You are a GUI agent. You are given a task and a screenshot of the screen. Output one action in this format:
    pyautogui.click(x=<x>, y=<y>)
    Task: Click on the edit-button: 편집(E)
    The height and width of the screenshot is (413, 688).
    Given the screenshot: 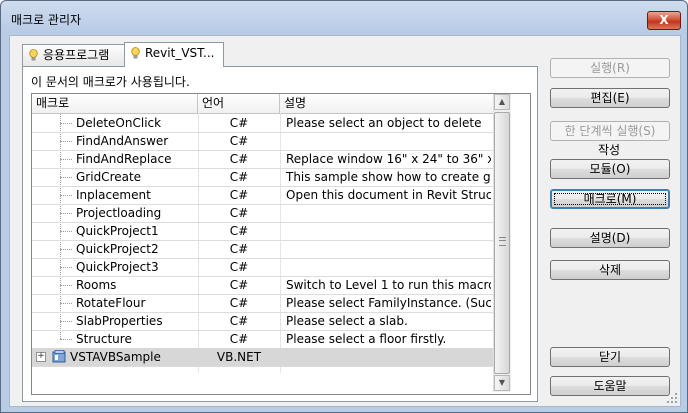 What is the action you would take?
    pyautogui.click(x=610, y=98)
    